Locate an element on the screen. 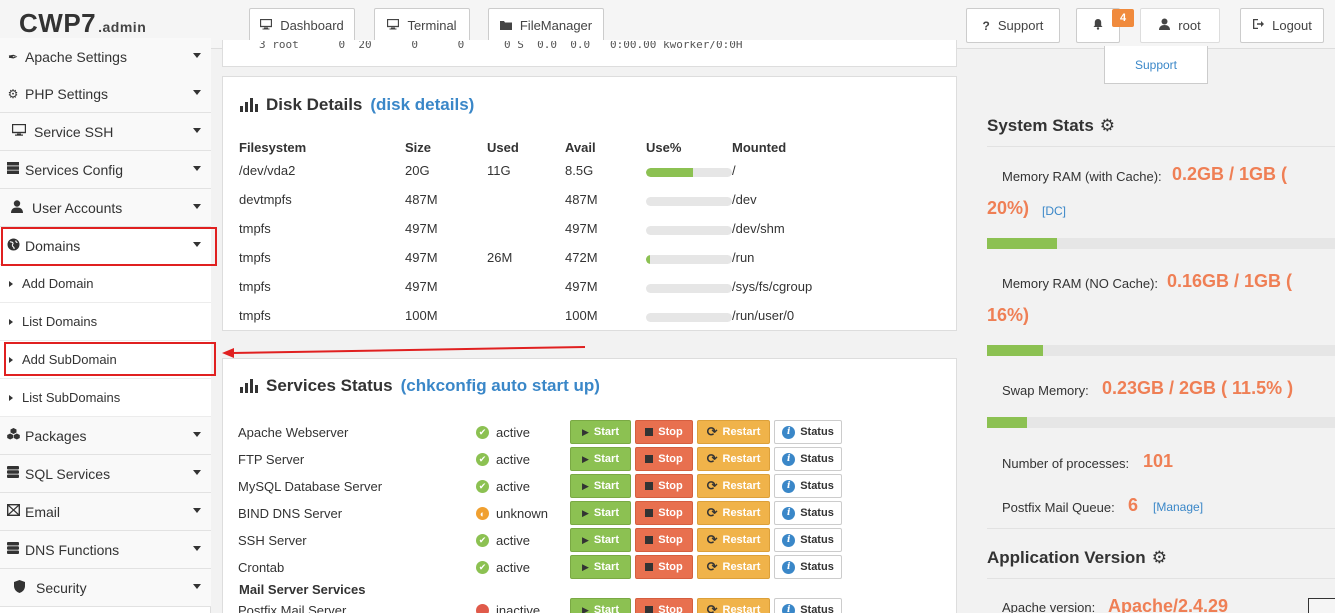  disk-col-header: Mounted is located at coordinates (759, 147).